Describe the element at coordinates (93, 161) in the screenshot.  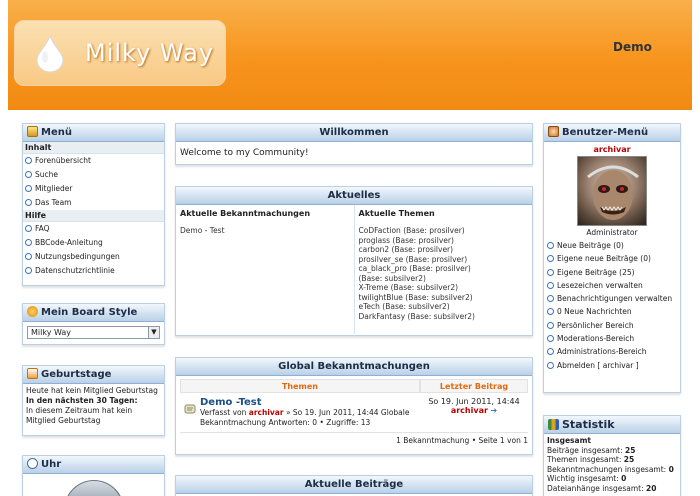
I see `menu-item: Forenübersicht` at that location.